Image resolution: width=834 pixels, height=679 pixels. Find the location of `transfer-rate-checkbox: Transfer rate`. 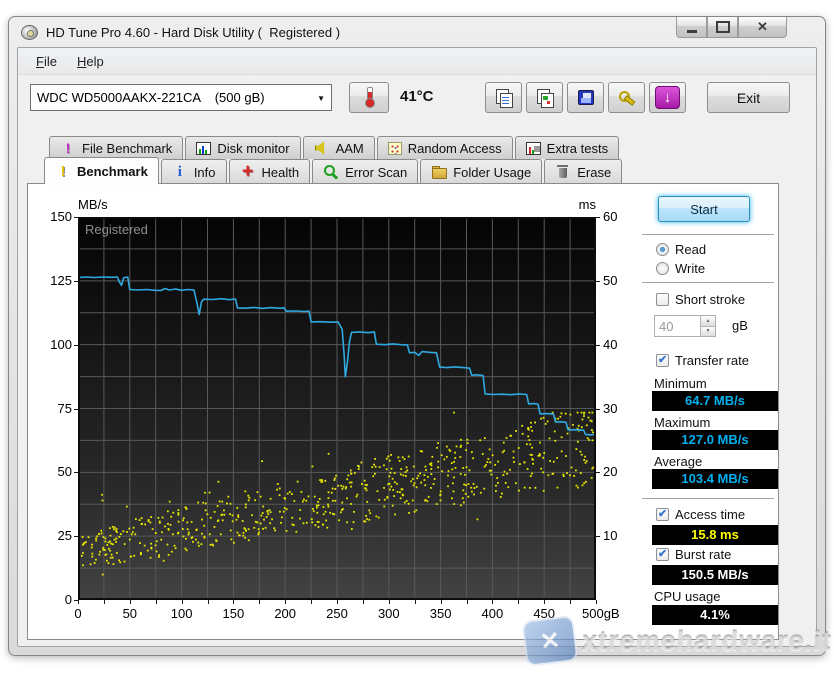

transfer-rate-checkbox: Transfer rate is located at coordinates (702, 360).